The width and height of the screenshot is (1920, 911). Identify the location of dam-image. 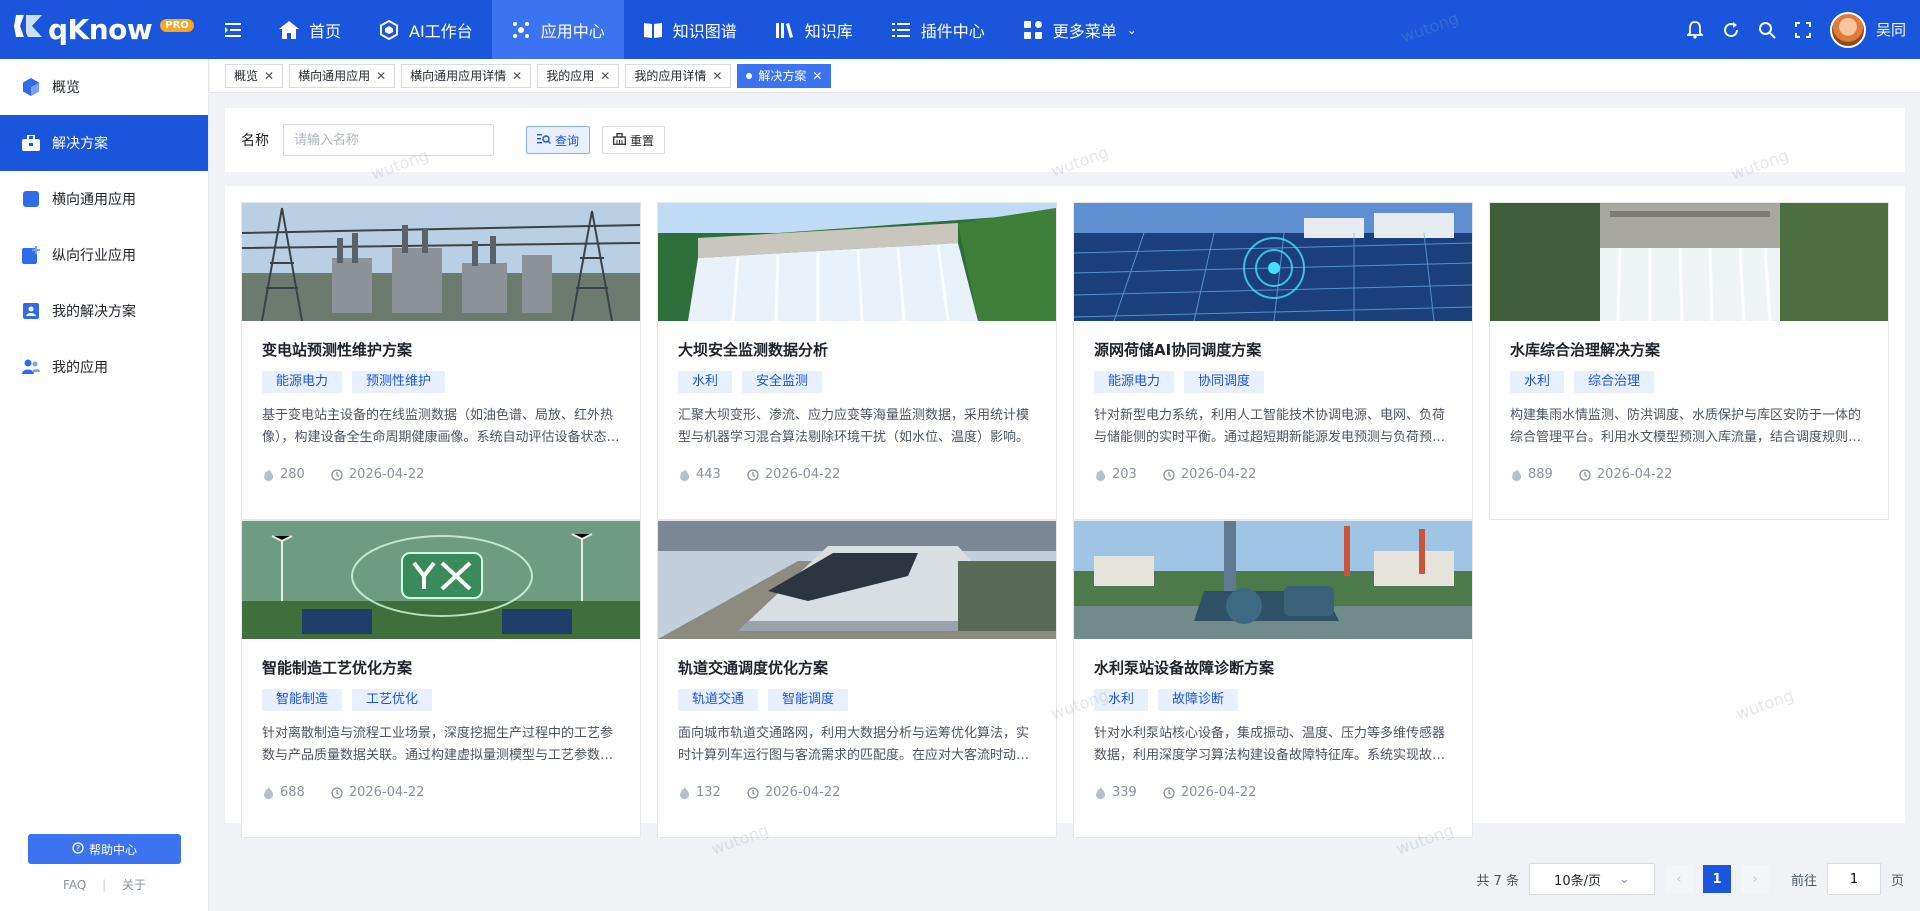
(857, 262).